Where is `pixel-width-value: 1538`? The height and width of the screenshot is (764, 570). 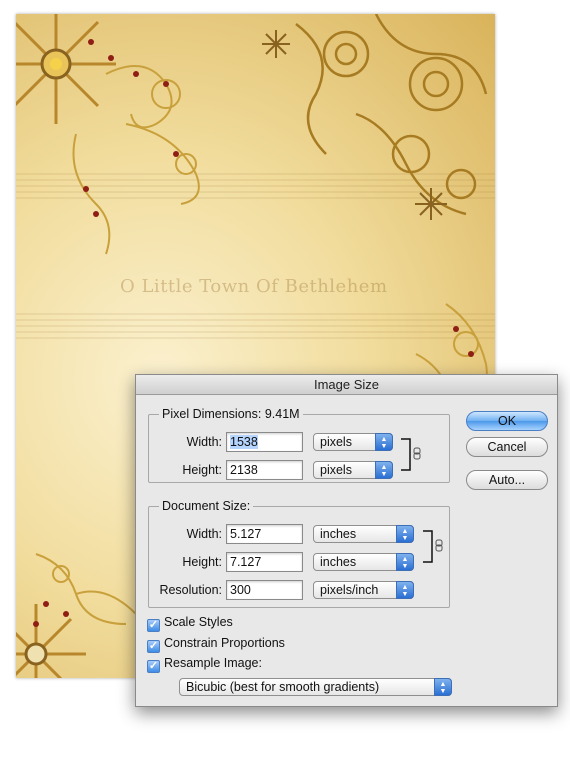
pixel-width-value: 1538 is located at coordinates (244, 442).